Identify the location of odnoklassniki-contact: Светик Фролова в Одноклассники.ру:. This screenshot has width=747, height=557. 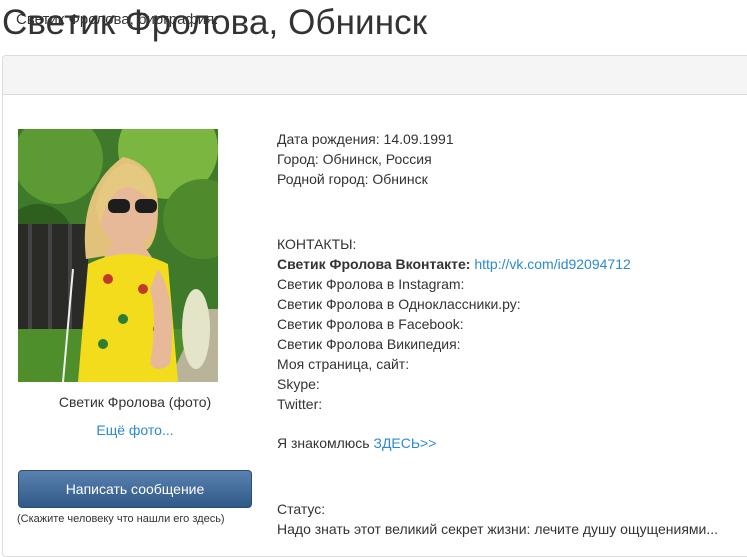
(399, 304).